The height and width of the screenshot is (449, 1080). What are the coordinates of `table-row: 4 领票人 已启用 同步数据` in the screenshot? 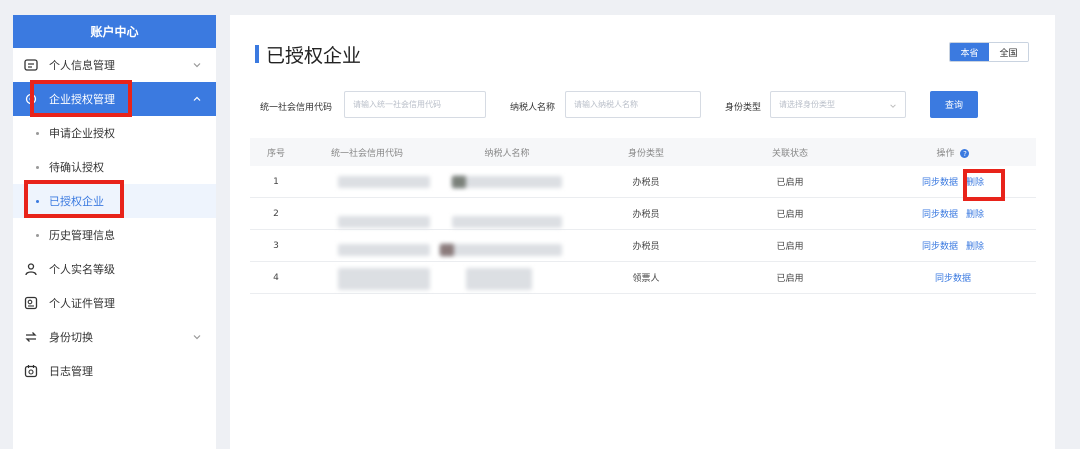 It's located at (643, 278).